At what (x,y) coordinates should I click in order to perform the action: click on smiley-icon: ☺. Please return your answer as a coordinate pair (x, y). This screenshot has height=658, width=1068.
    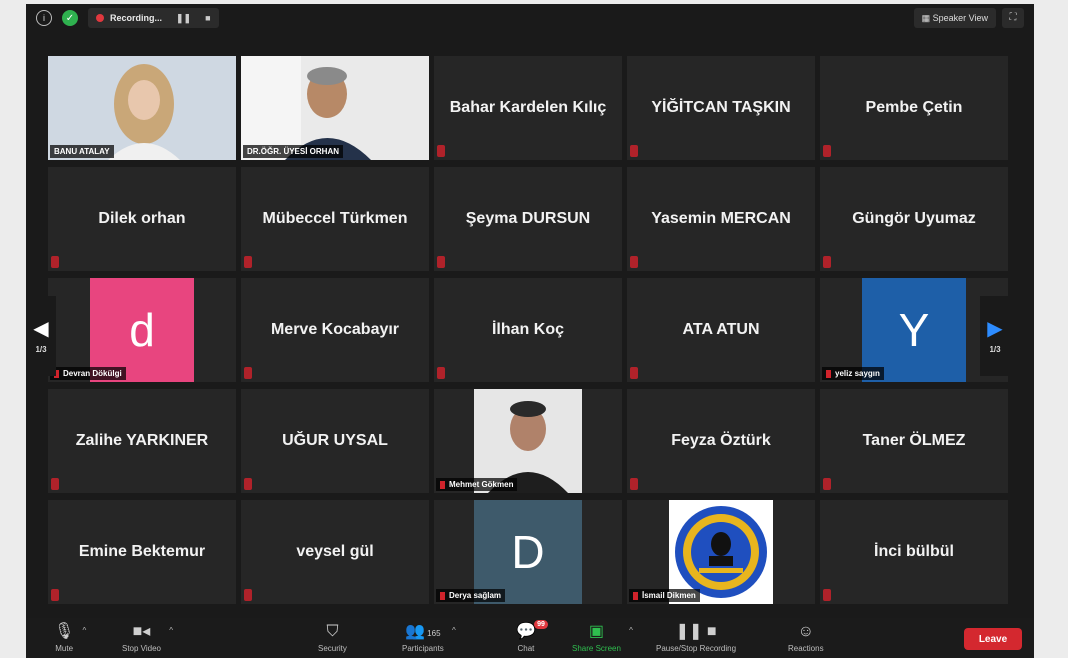
    Looking at the image, I should click on (805, 631).